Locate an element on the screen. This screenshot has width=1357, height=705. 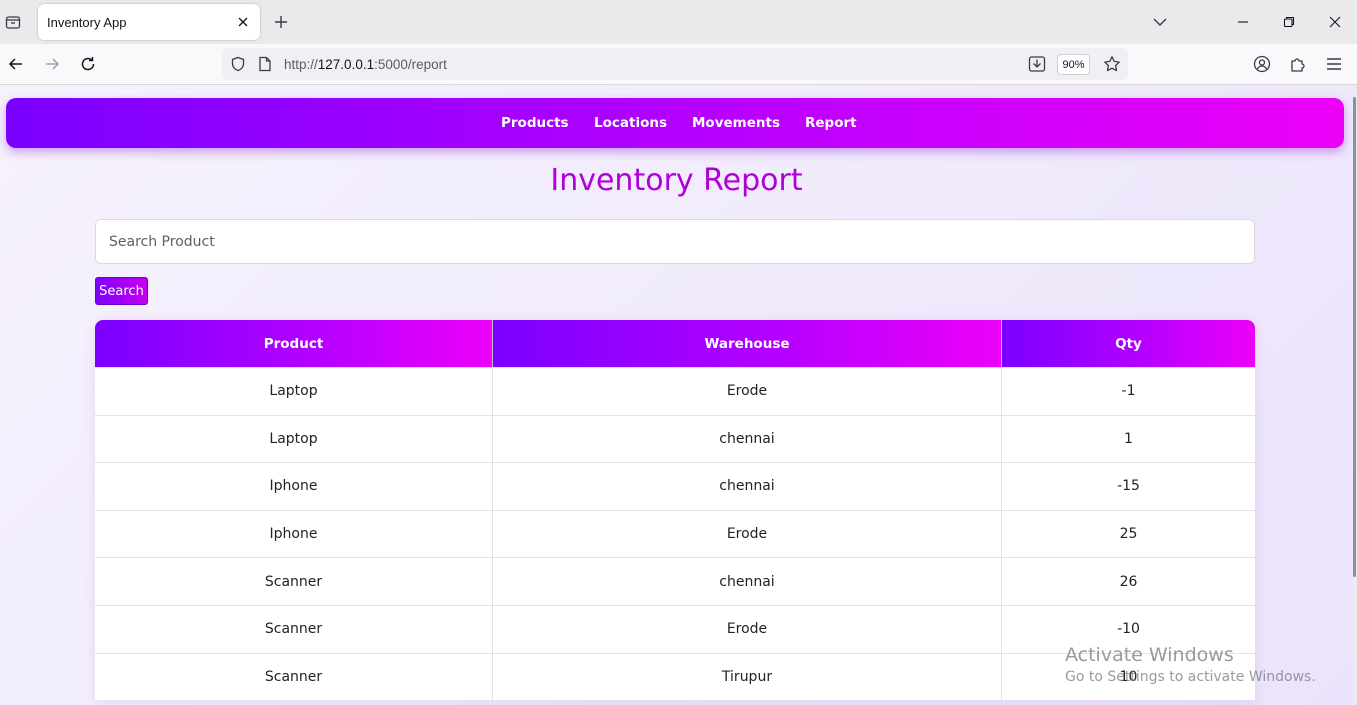
nav-link-locations: Locations is located at coordinates (630, 123).